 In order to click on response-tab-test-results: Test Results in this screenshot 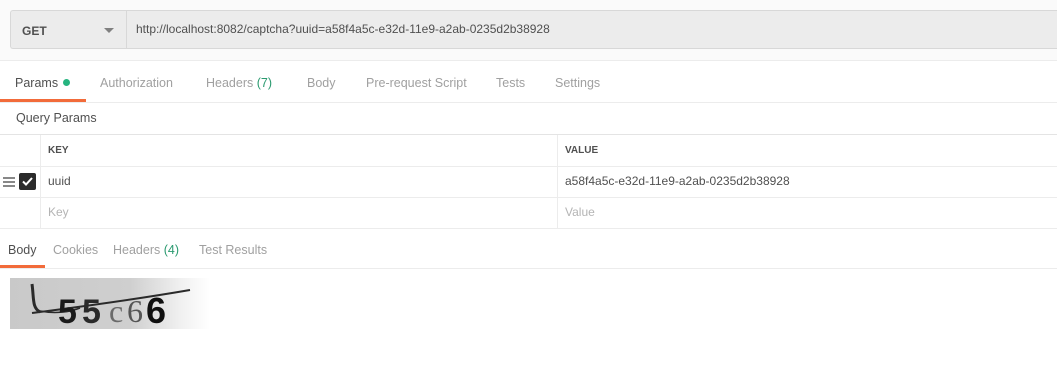, I will do `click(233, 249)`.